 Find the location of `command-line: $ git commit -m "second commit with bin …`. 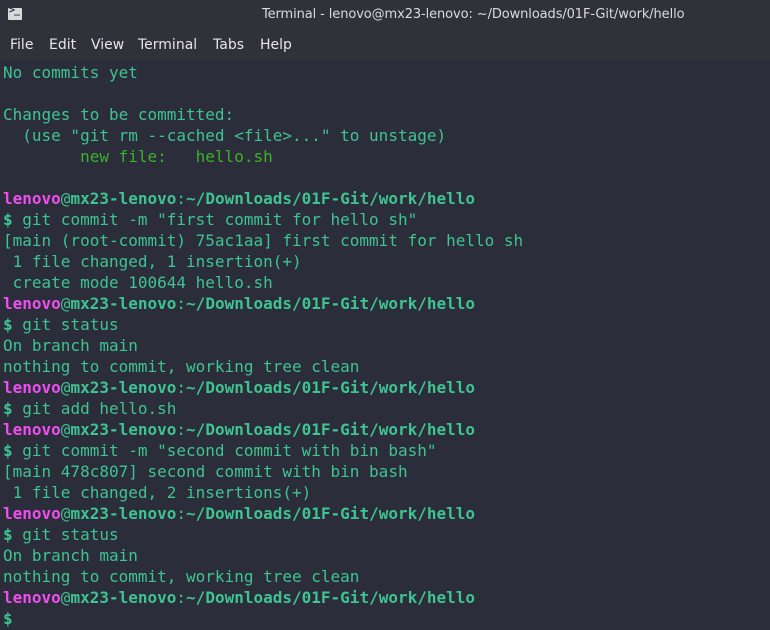

command-line: $ git commit -m "second commit with bin … is located at coordinates (219, 450).